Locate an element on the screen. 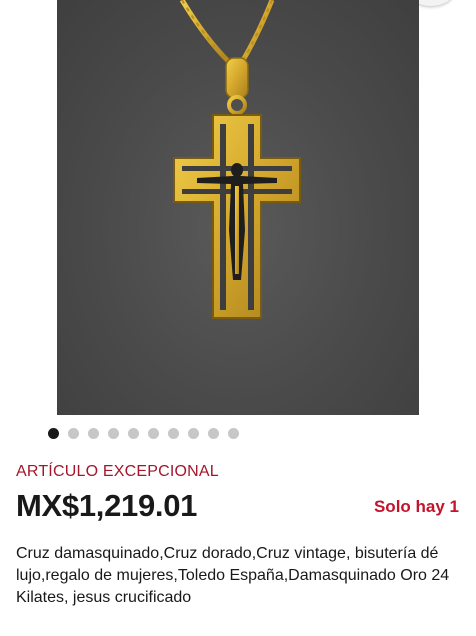  gallery-pagination is located at coordinates (190, 434).